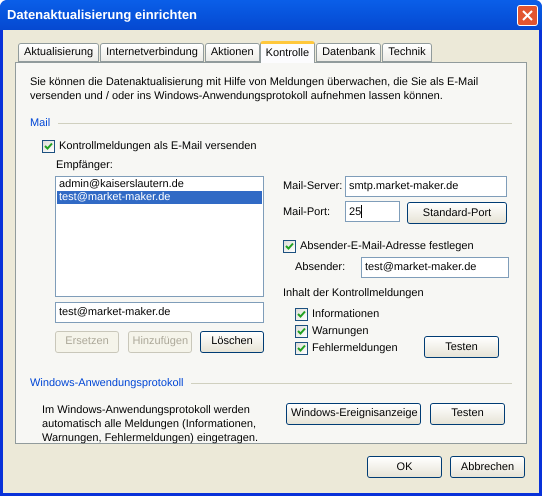 The width and height of the screenshot is (542, 496). Describe the element at coordinates (151, 423) in the screenshot. I see `description-text: Im Windows-Anwendungsprotokoll werden automatisch alle Meldungen (Informationen, Warnungen, Fehlermeldungen) eingetragen.` at that location.